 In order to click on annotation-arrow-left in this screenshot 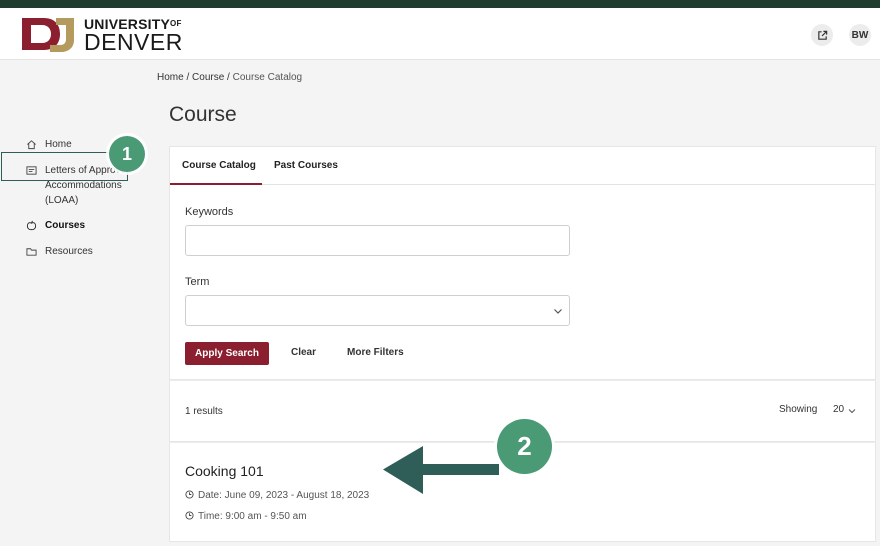, I will do `click(441, 470)`.